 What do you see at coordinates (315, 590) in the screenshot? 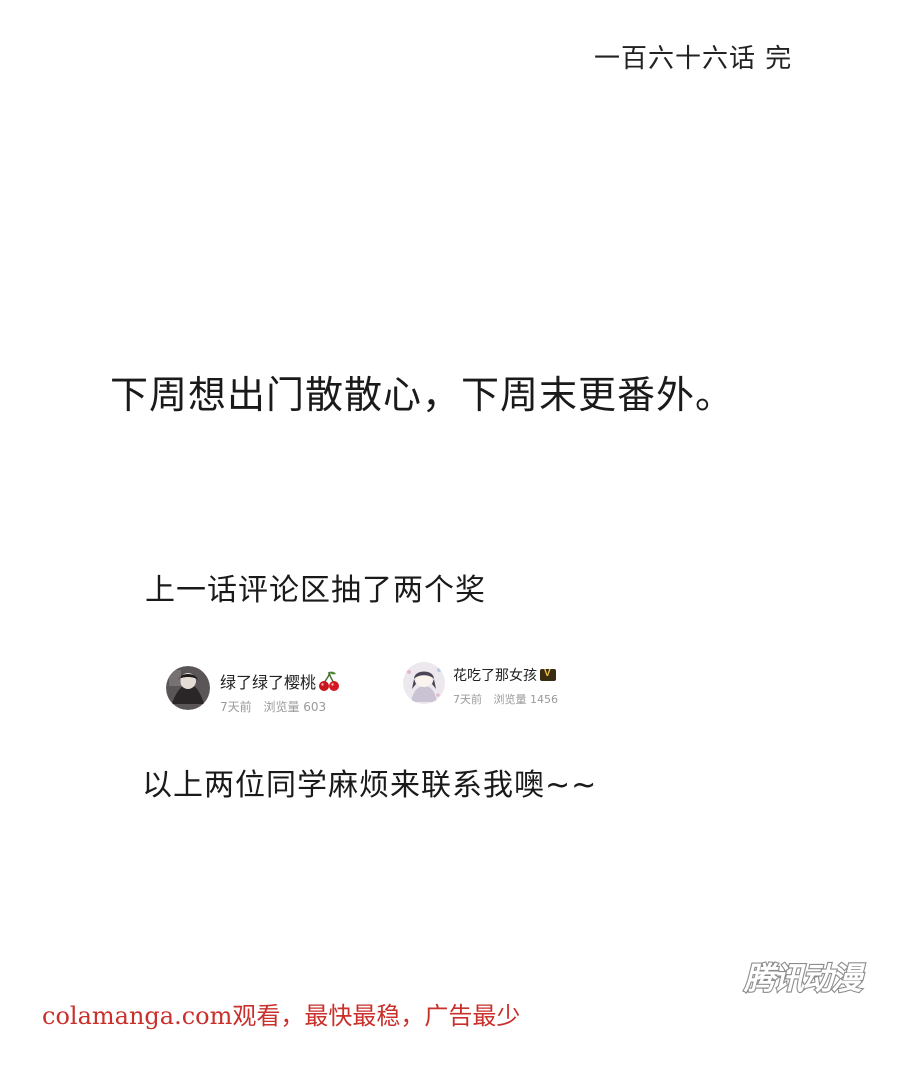
I see `lottery-announcement: 上一话评论区抽了两个奖` at bounding box center [315, 590].